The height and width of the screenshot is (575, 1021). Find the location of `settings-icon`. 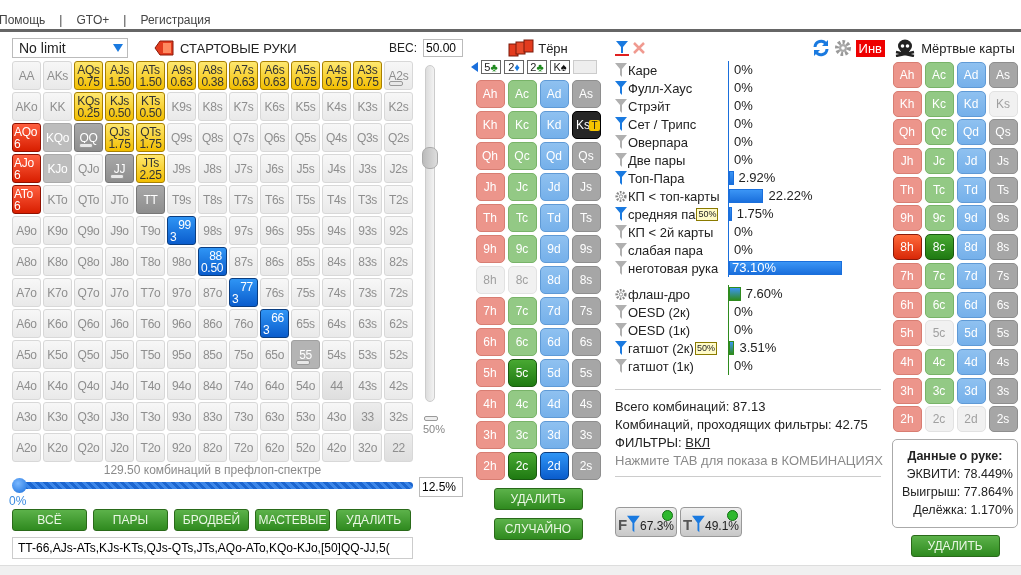

settings-icon is located at coordinates (621, 294).